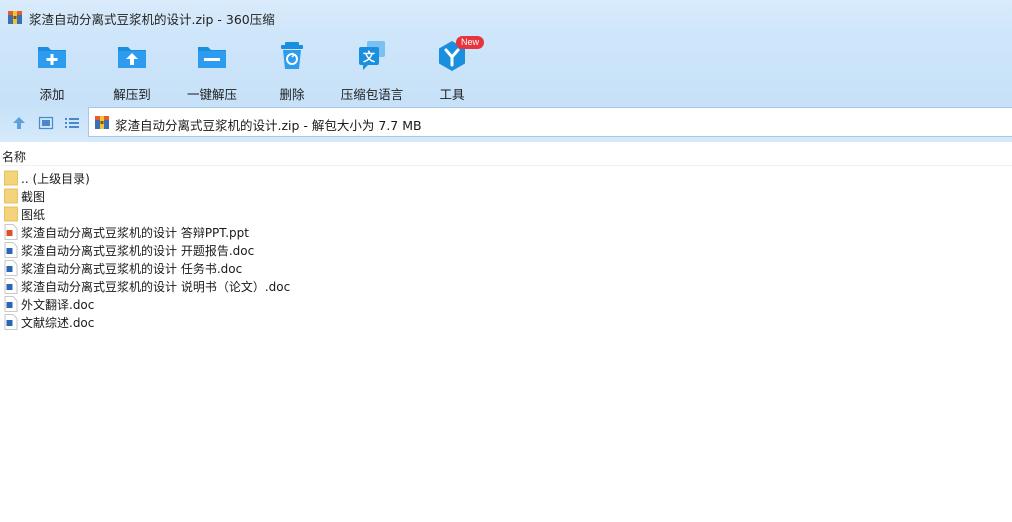 The width and height of the screenshot is (1012, 522). What do you see at coordinates (132, 57) in the screenshot?
I see `extract-to-icon` at bounding box center [132, 57].